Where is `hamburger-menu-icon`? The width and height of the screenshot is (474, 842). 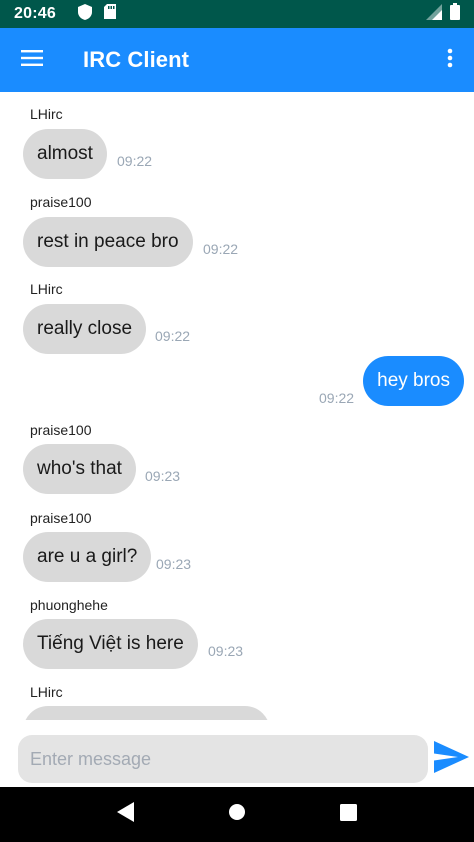 hamburger-menu-icon is located at coordinates (32, 60).